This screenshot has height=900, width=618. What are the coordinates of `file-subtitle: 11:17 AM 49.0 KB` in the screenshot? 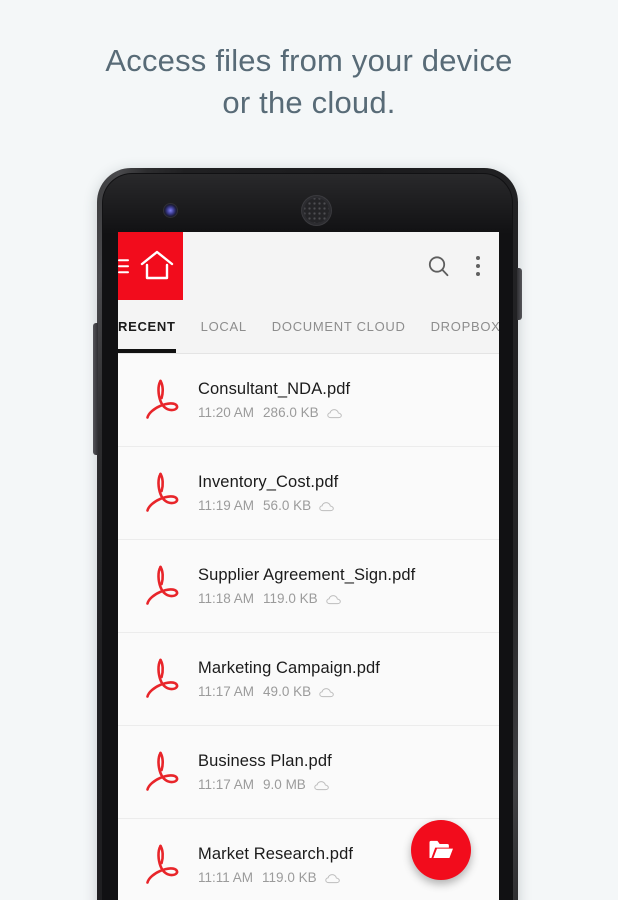 It's located at (289, 692).